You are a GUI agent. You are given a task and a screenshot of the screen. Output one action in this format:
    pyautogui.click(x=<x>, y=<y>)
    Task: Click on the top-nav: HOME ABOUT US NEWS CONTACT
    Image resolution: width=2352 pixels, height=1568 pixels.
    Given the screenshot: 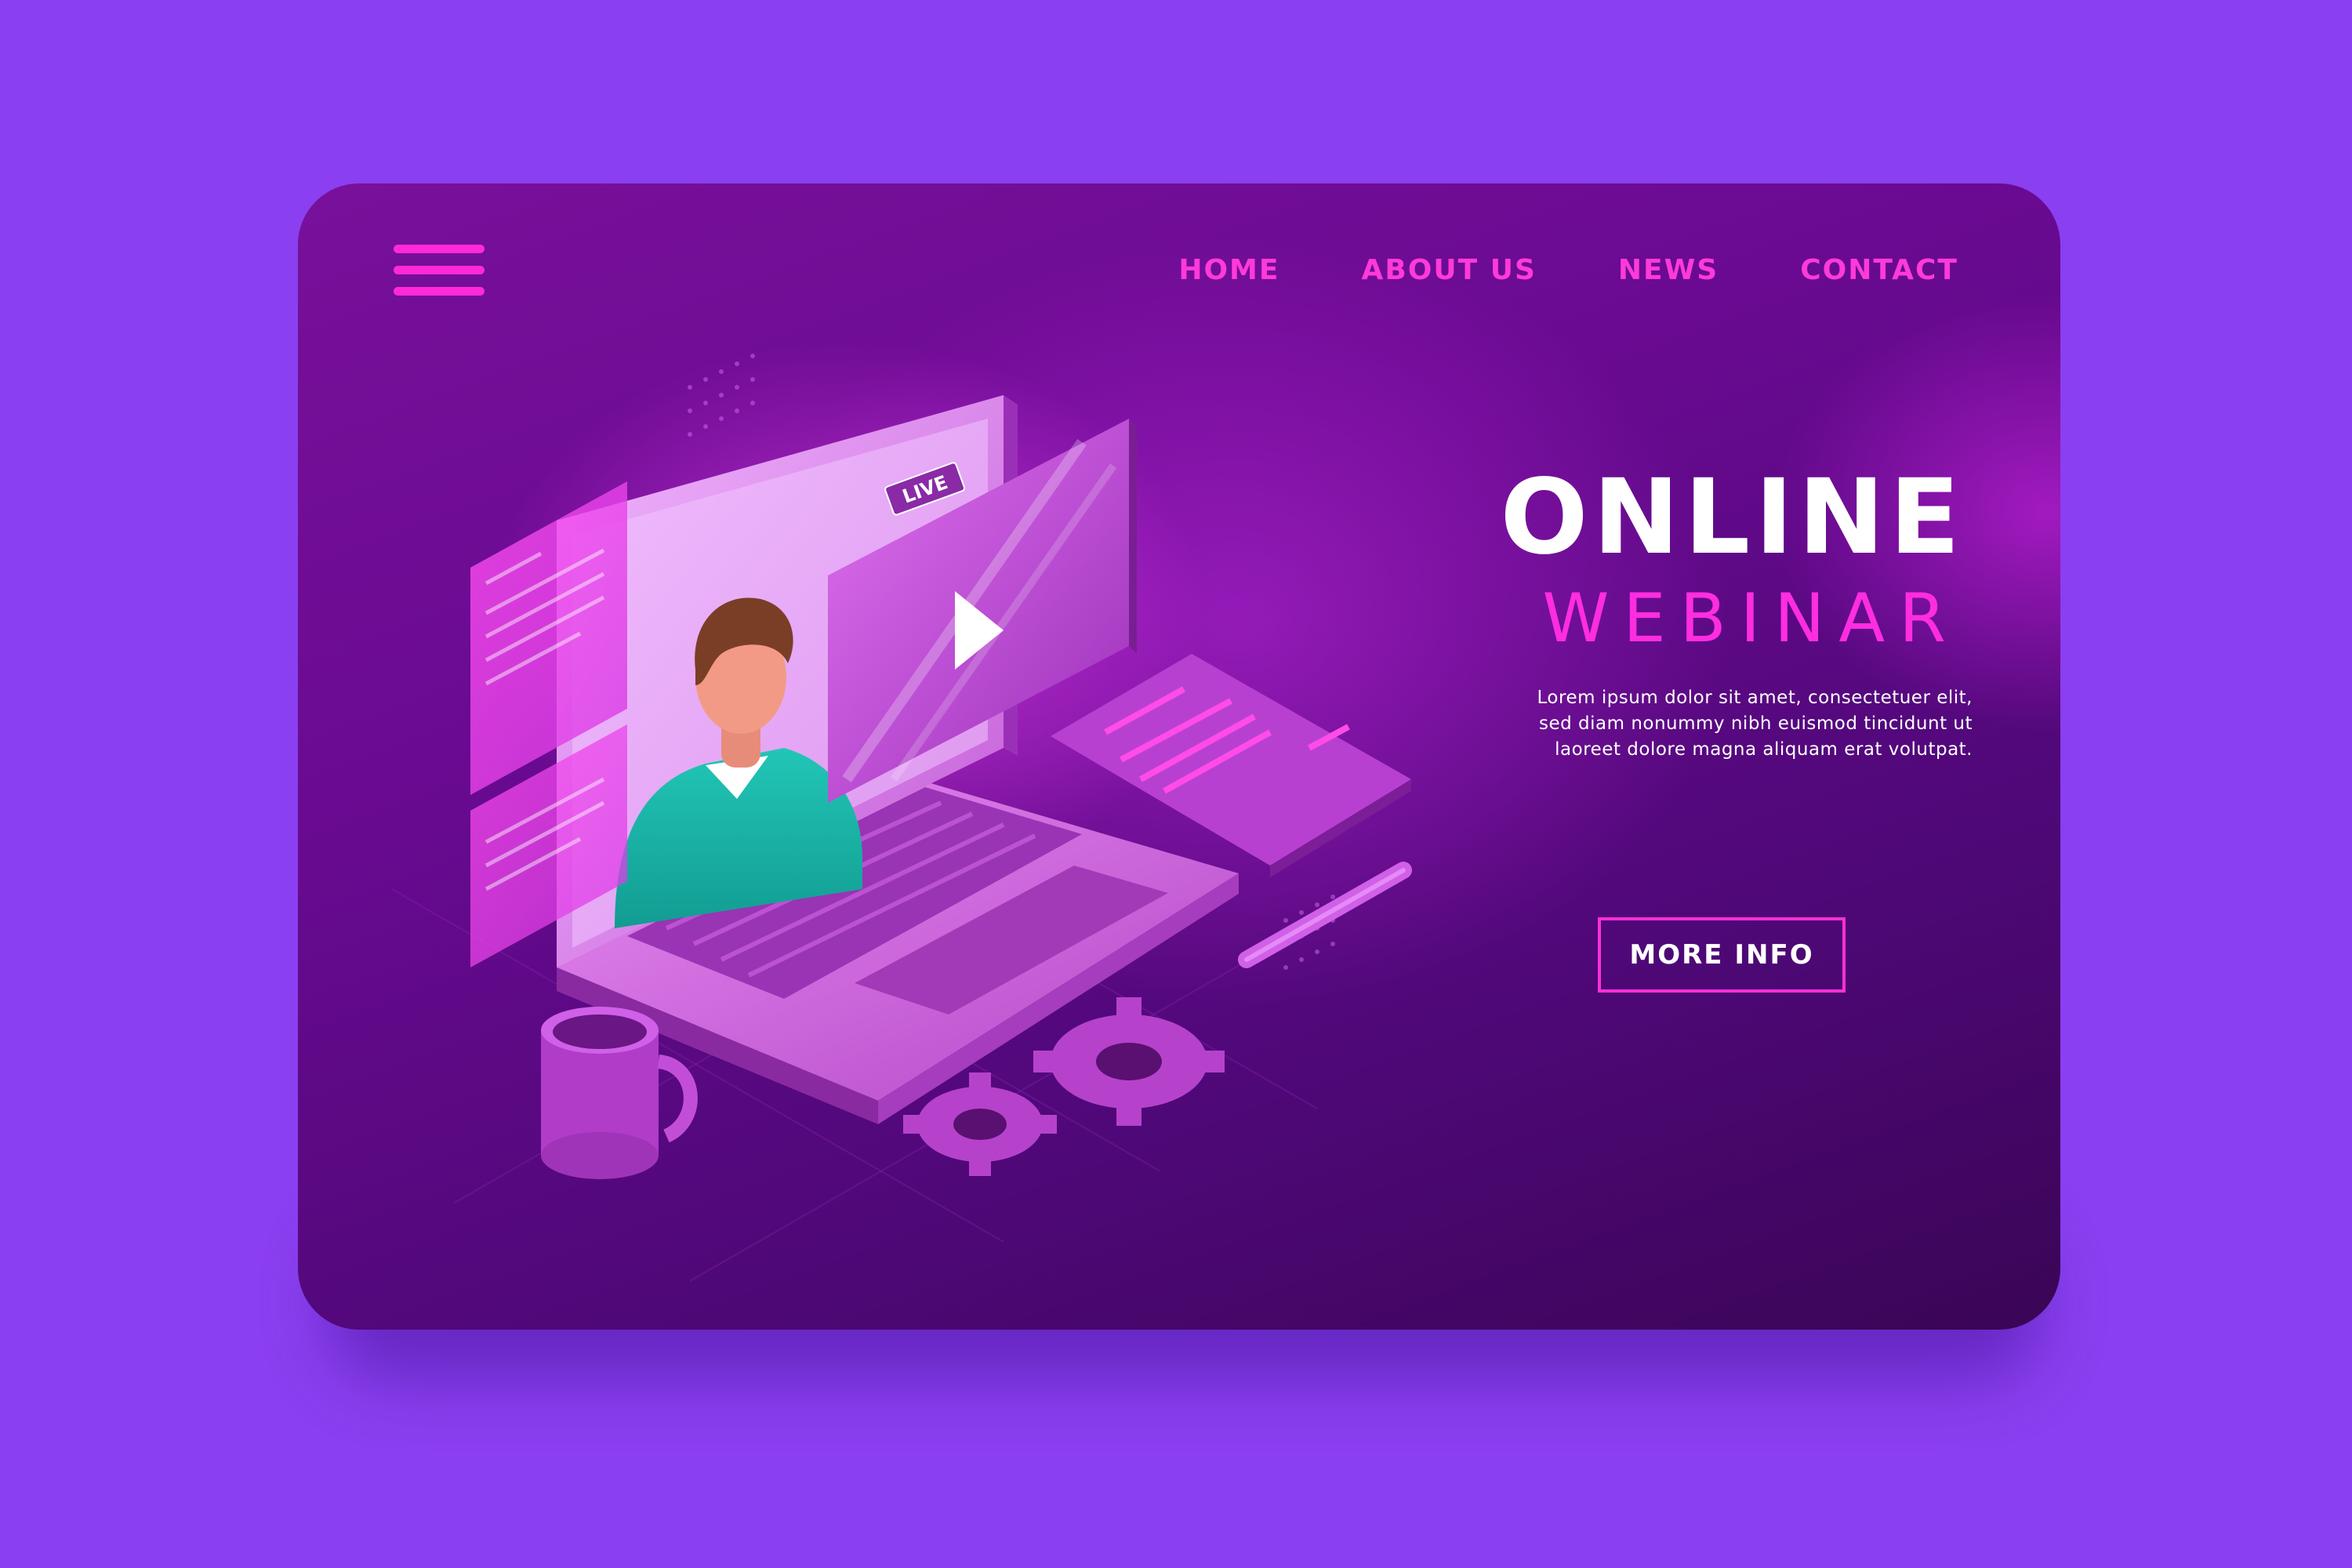 What is the action you would take?
    pyautogui.click(x=1568, y=270)
    